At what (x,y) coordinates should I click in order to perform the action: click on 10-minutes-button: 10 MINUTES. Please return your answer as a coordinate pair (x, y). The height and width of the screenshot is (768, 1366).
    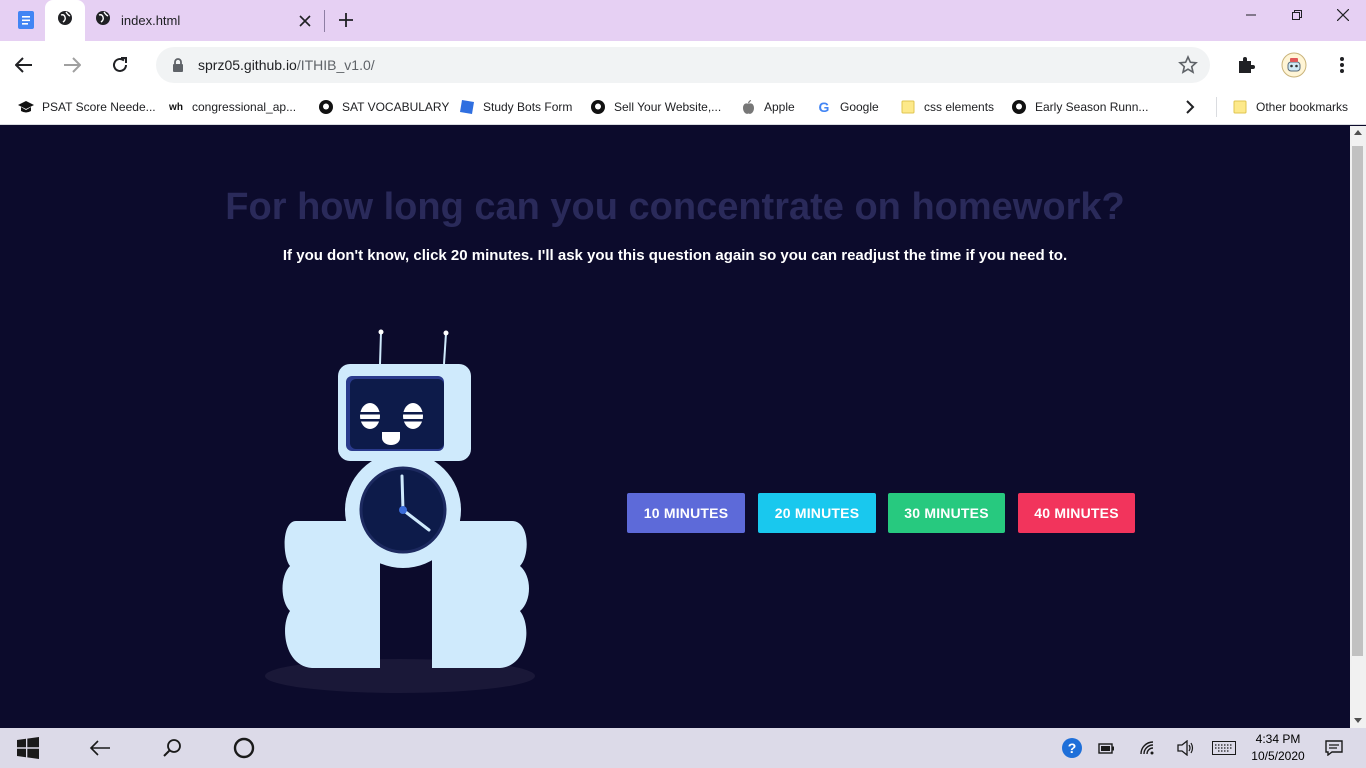
    Looking at the image, I should click on (686, 513).